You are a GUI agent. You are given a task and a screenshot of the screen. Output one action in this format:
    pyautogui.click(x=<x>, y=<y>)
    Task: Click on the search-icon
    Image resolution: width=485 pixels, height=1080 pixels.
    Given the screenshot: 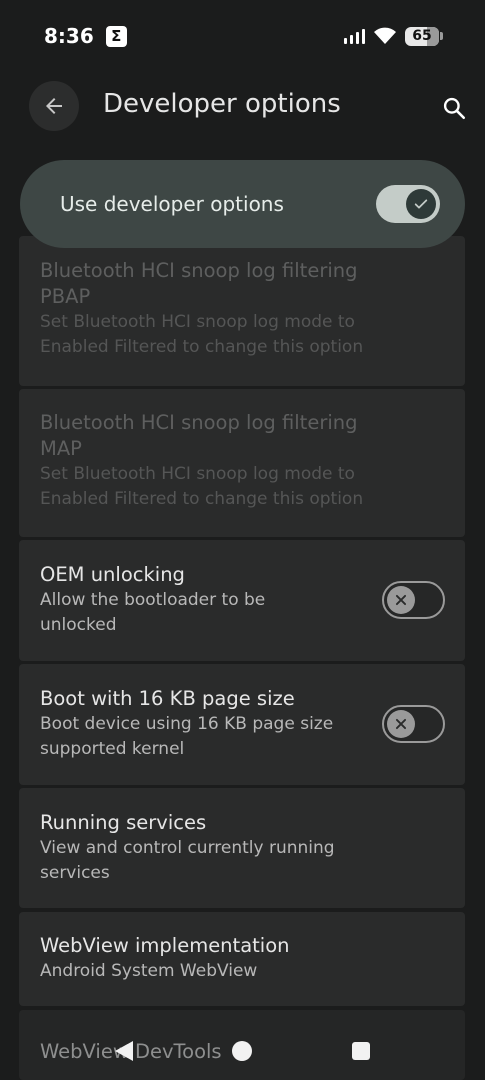 What is the action you would take?
    pyautogui.click(x=454, y=108)
    